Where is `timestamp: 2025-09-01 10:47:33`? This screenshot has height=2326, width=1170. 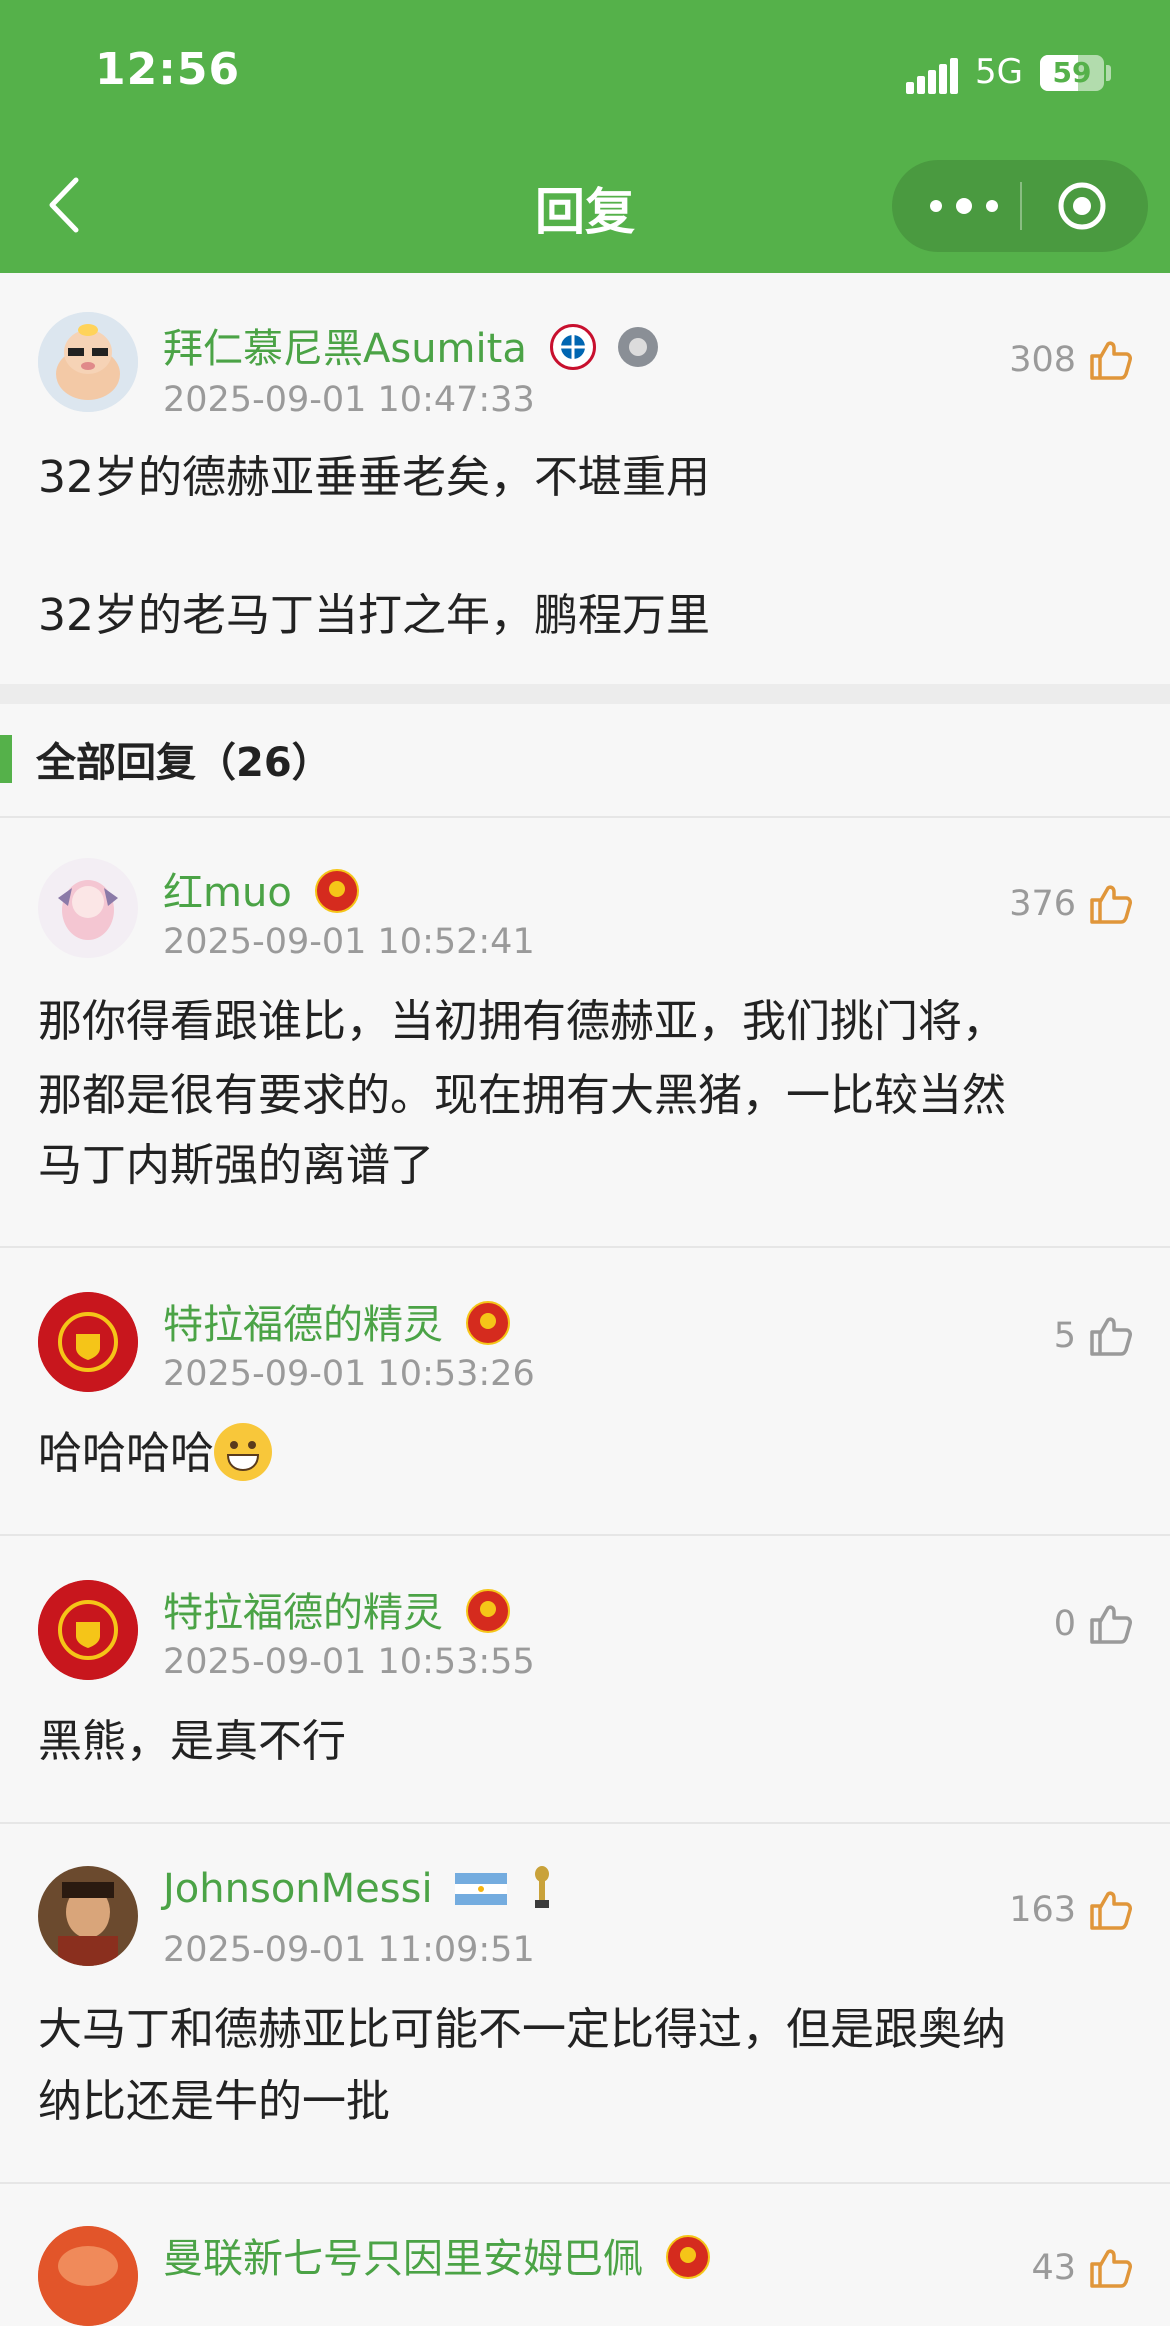
timestamp: 2025-09-01 10:47:33 is located at coordinates (349, 400).